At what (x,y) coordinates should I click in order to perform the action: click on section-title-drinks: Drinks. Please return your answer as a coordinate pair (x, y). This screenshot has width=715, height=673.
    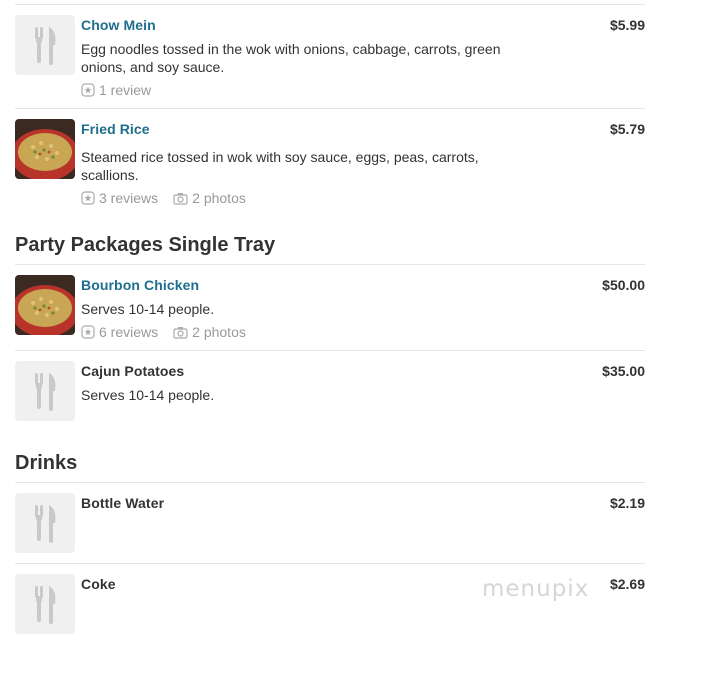
    Looking at the image, I should click on (46, 463).